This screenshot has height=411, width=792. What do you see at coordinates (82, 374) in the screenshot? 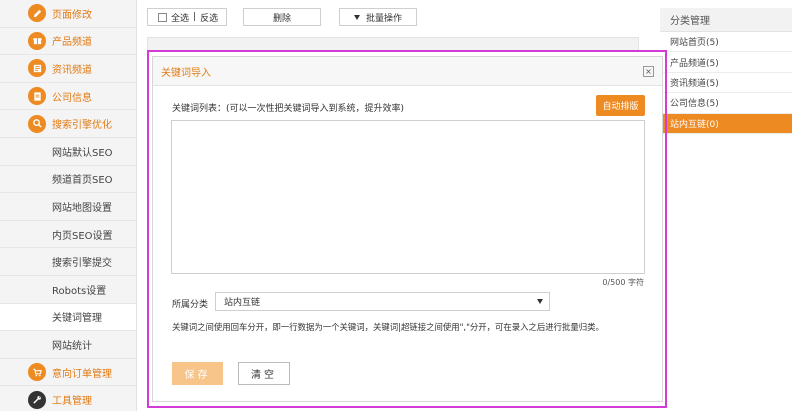
I see `sidebar-item-label: 意向订单管理` at bounding box center [82, 374].